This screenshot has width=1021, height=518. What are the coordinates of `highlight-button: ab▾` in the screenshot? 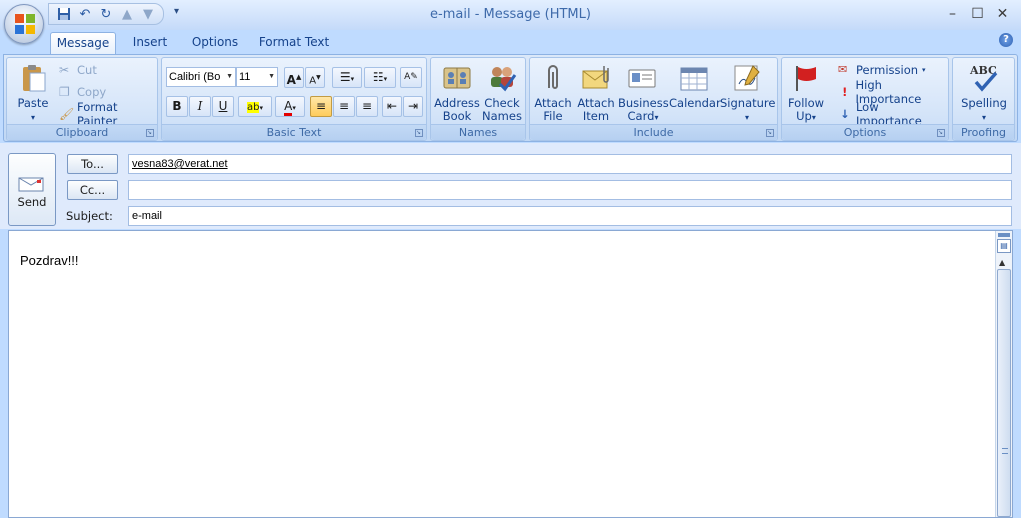 It's located at (255, 106).